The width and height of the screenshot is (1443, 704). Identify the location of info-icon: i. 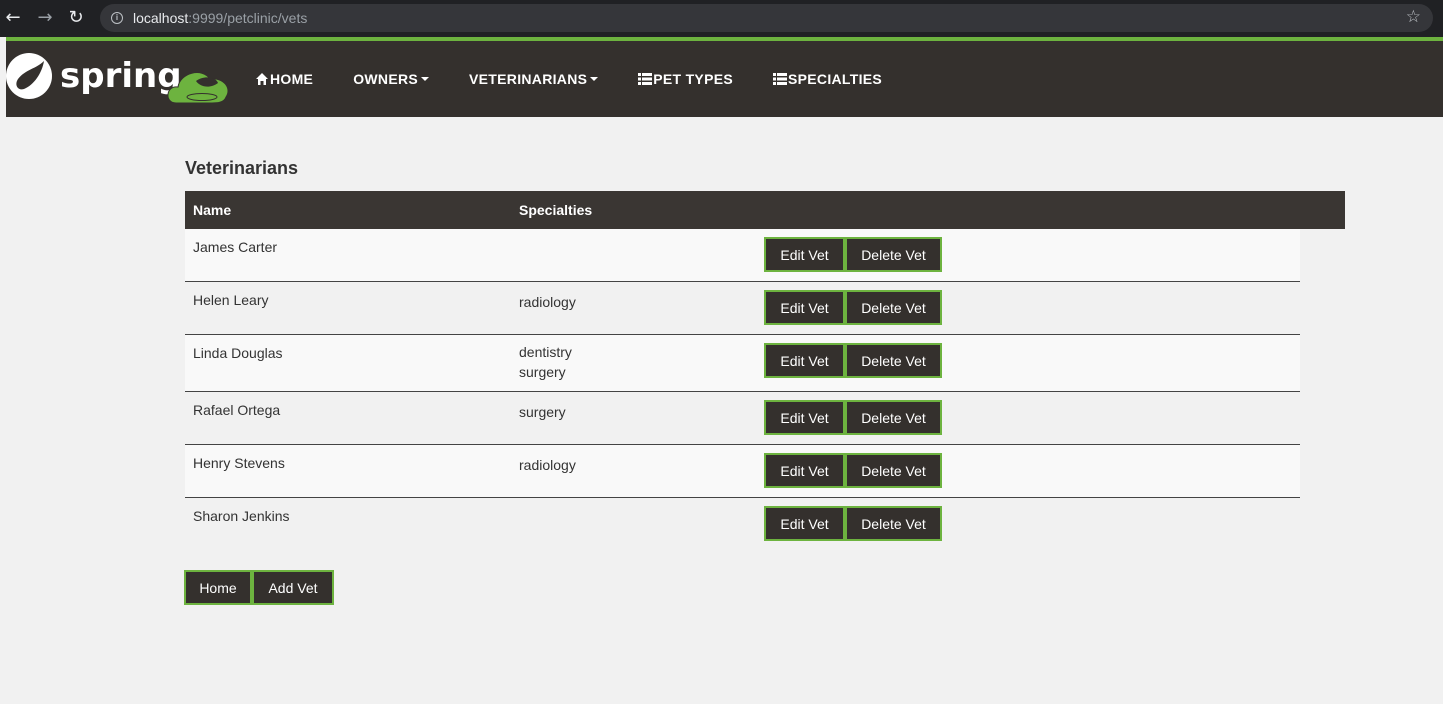
(117, 18).